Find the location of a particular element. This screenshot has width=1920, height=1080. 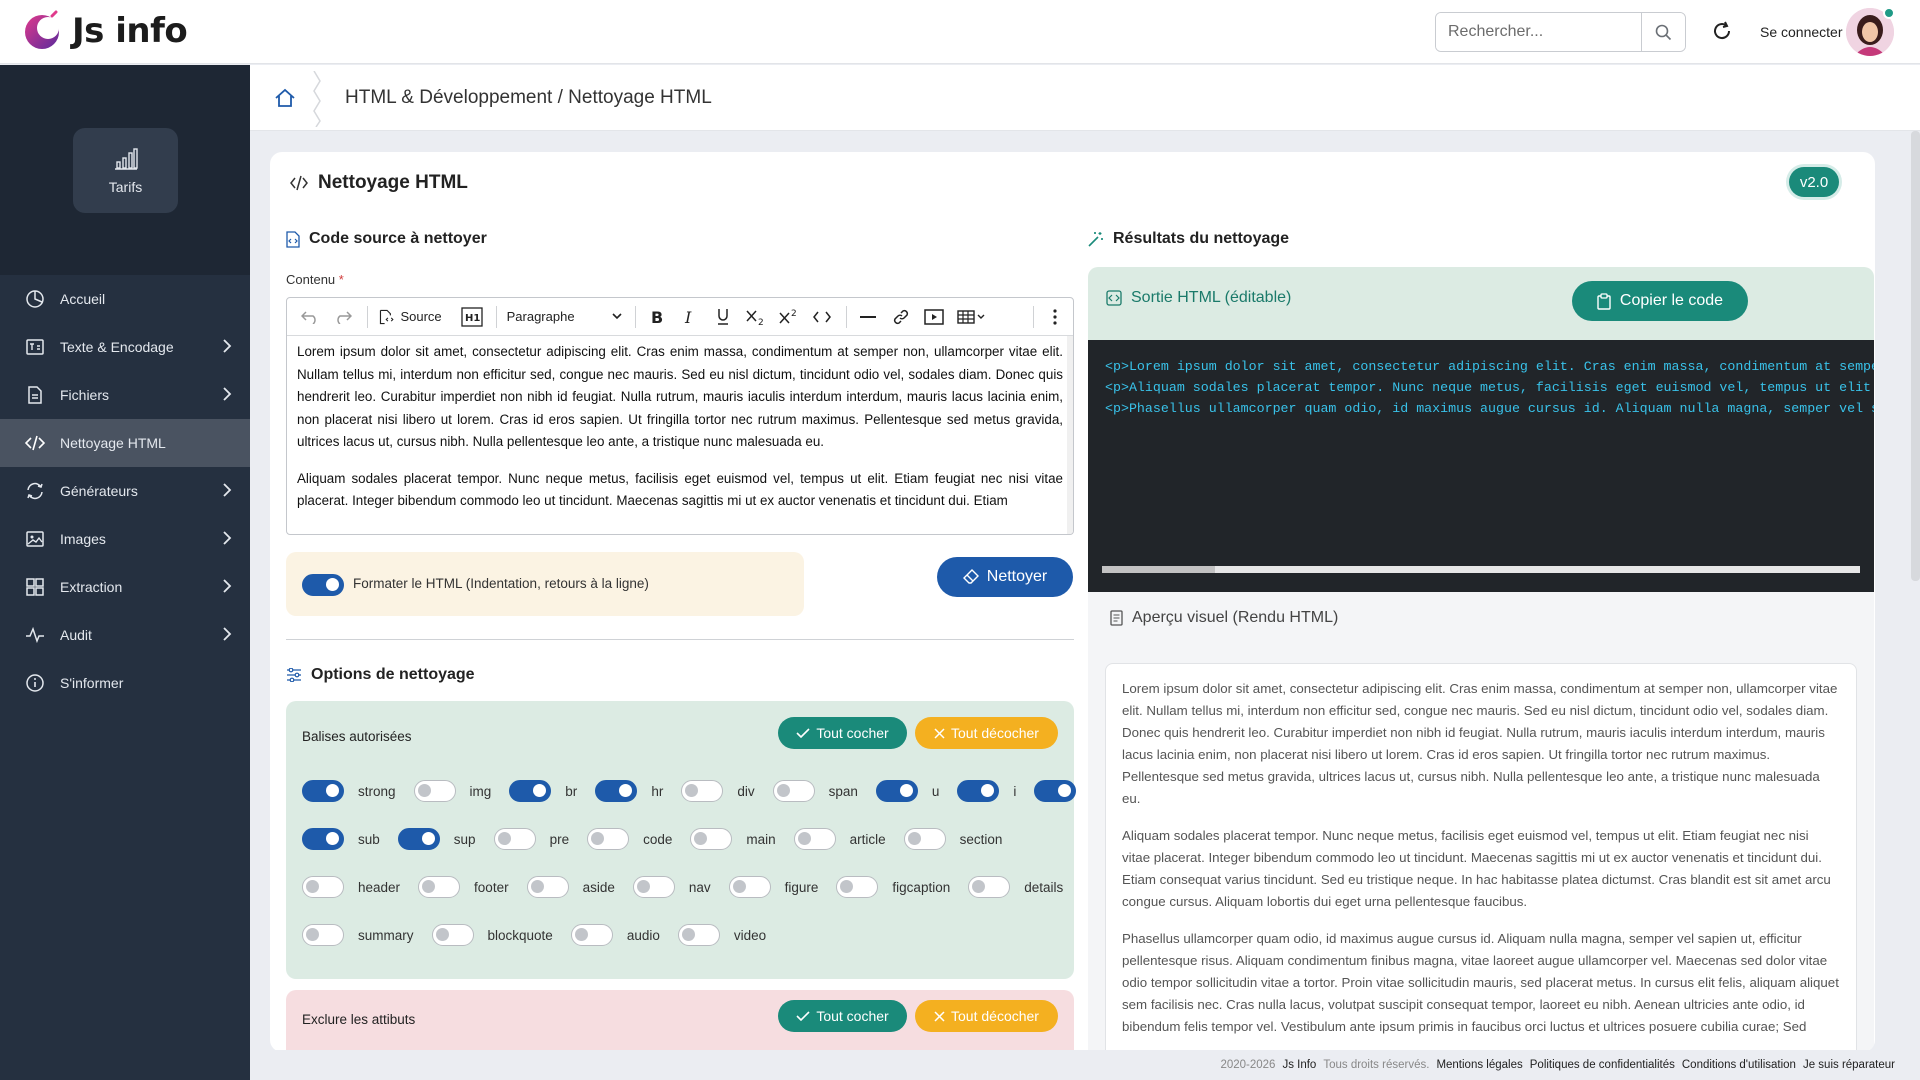

tag-toggle-br: br is located at coordinates (543, 791).